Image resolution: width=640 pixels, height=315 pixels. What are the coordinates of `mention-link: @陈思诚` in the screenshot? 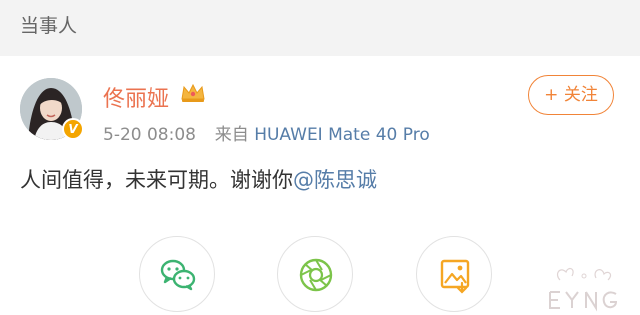 It's located at (335, 180).